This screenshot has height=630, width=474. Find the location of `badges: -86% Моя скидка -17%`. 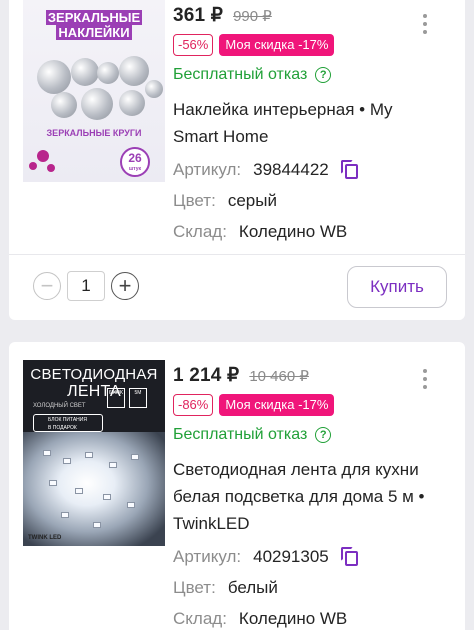

badges: -86% Моя скидка -17% is located at coordinates (299, 405).